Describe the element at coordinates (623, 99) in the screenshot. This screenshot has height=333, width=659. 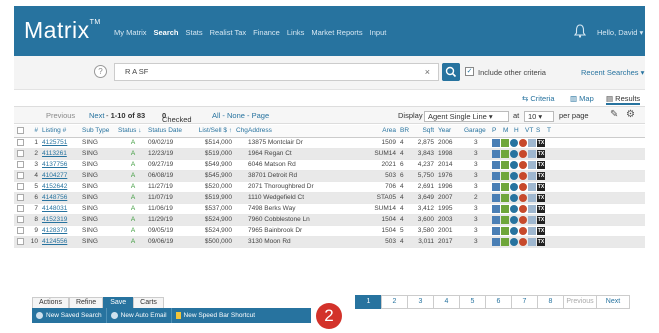
I see `results-view-tab: ▤ Results` at that location.